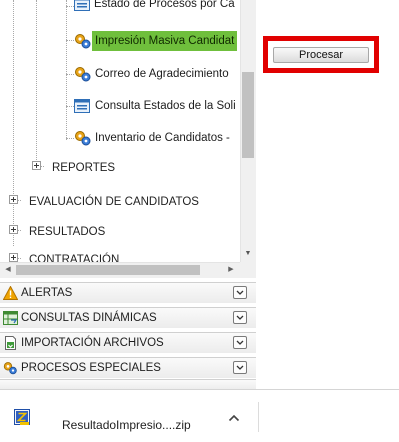 The image size is (399, 442). I want to click on chevron-up-icon, so click(234, 417).